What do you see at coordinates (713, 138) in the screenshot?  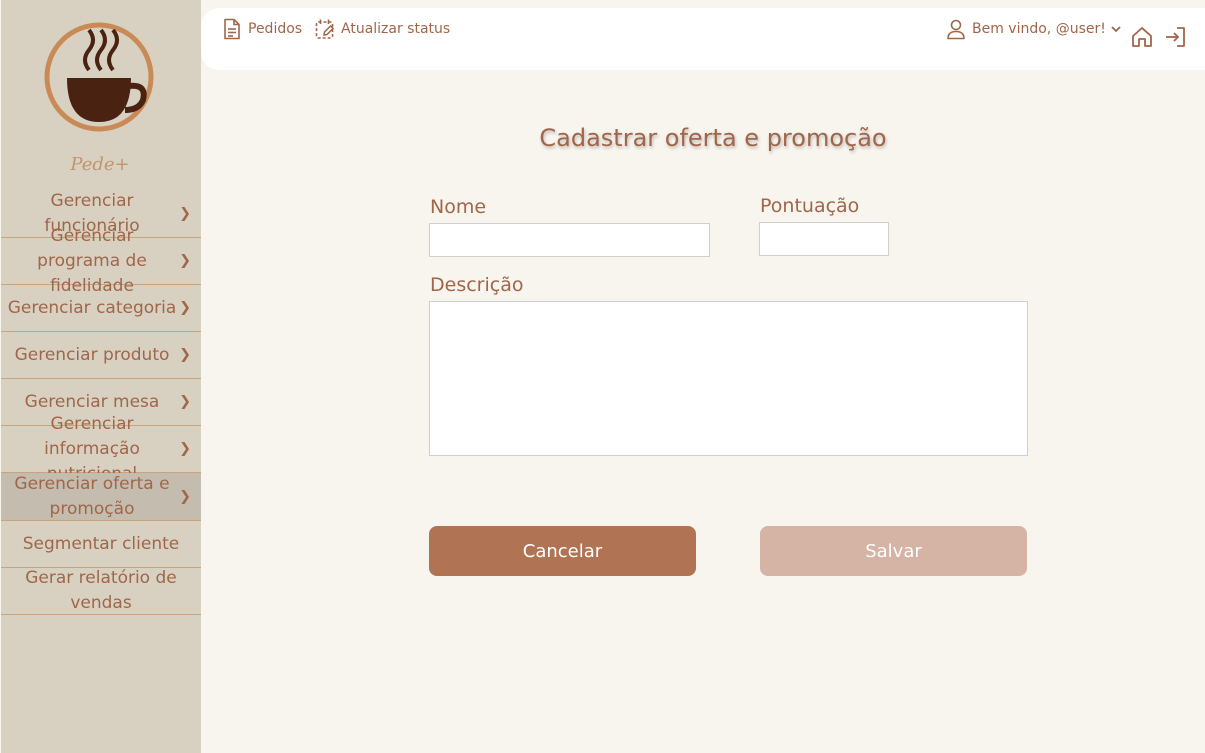 I see `page-title: Cadastrar oferta e promoção` at bounding box center [713, 138].